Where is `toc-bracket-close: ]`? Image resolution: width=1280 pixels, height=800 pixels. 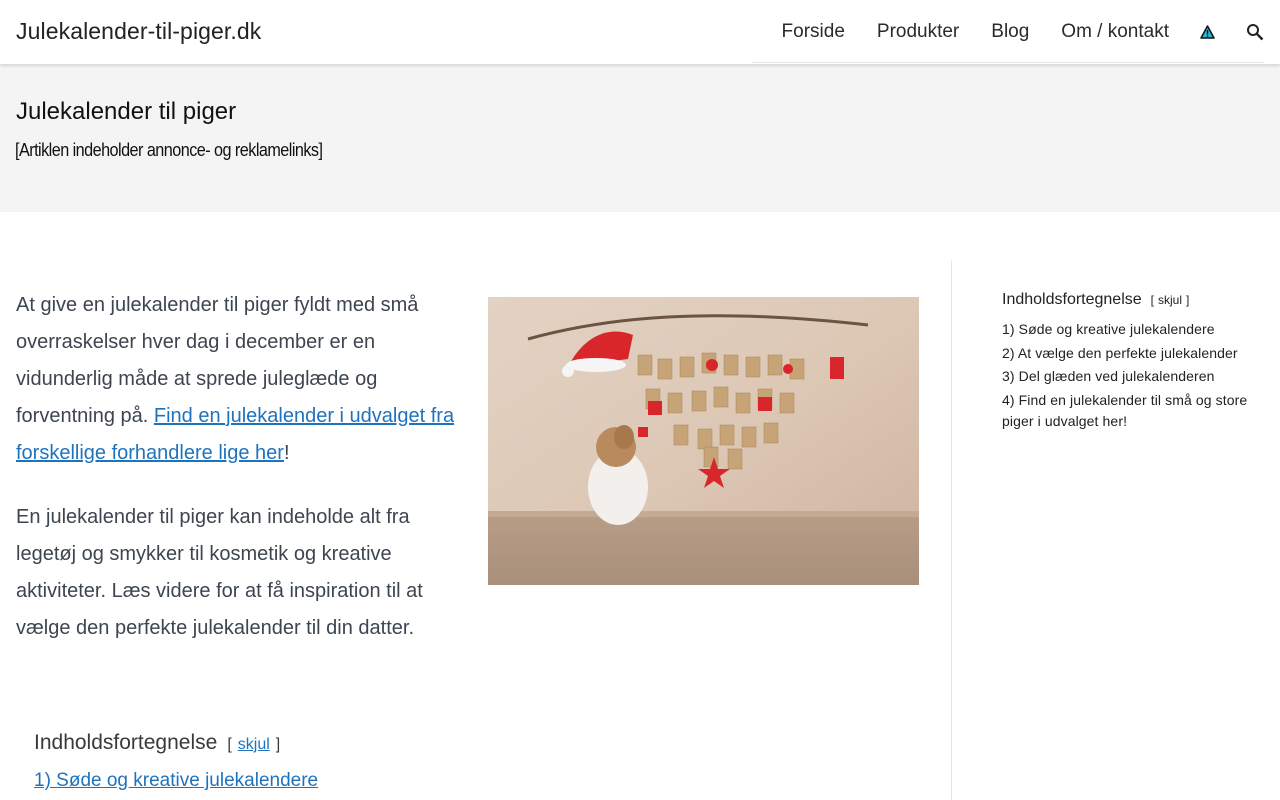 toc-bracket-close: ] is located at coordinates (1188, 300).